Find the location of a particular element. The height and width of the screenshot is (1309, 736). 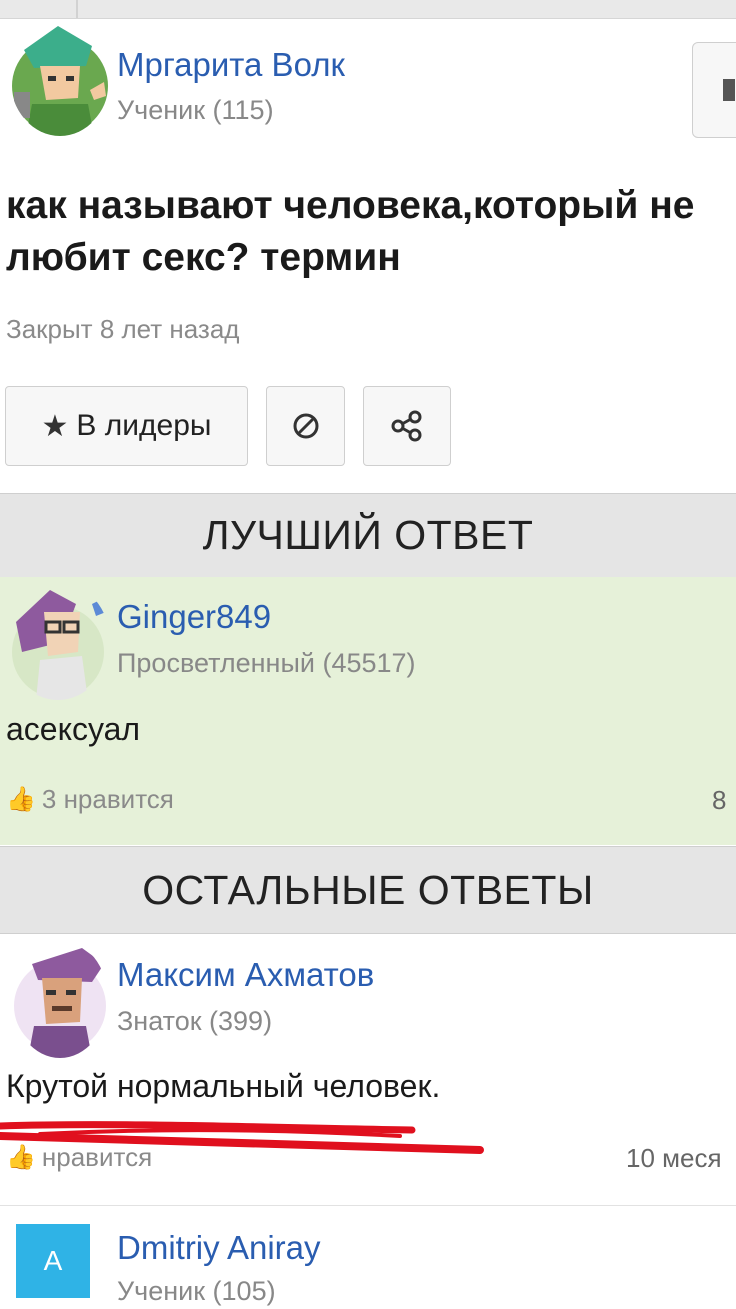

share-button is located at coordinates (407, 426).